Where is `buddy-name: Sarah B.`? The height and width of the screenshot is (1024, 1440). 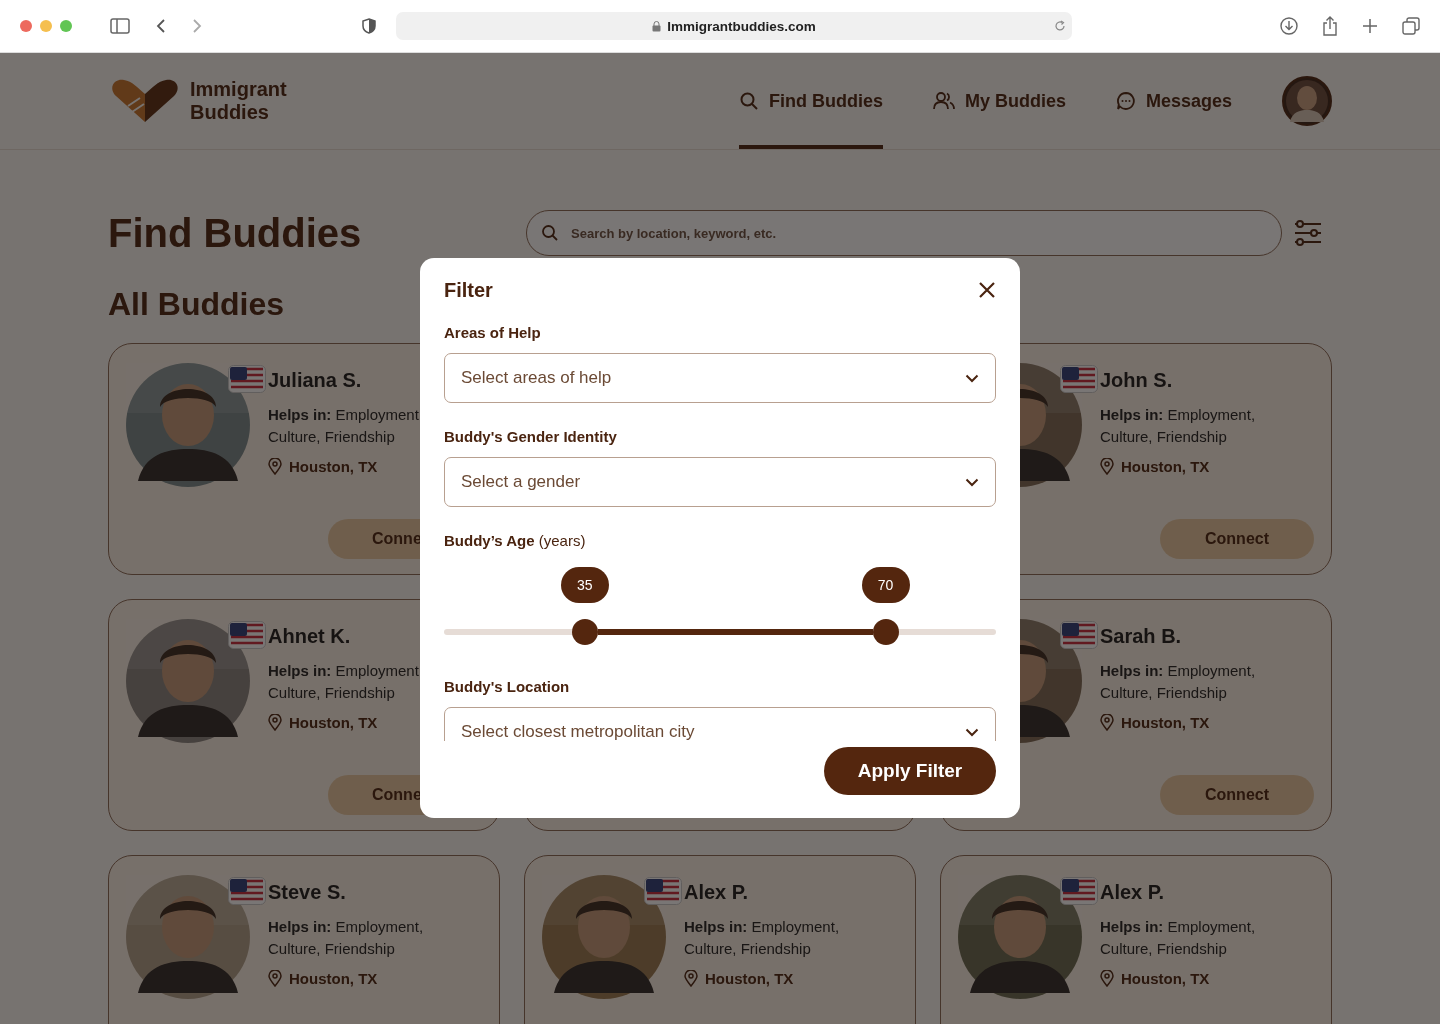
buddy-name: Sarah B. is located at coordinates (1141, 636).